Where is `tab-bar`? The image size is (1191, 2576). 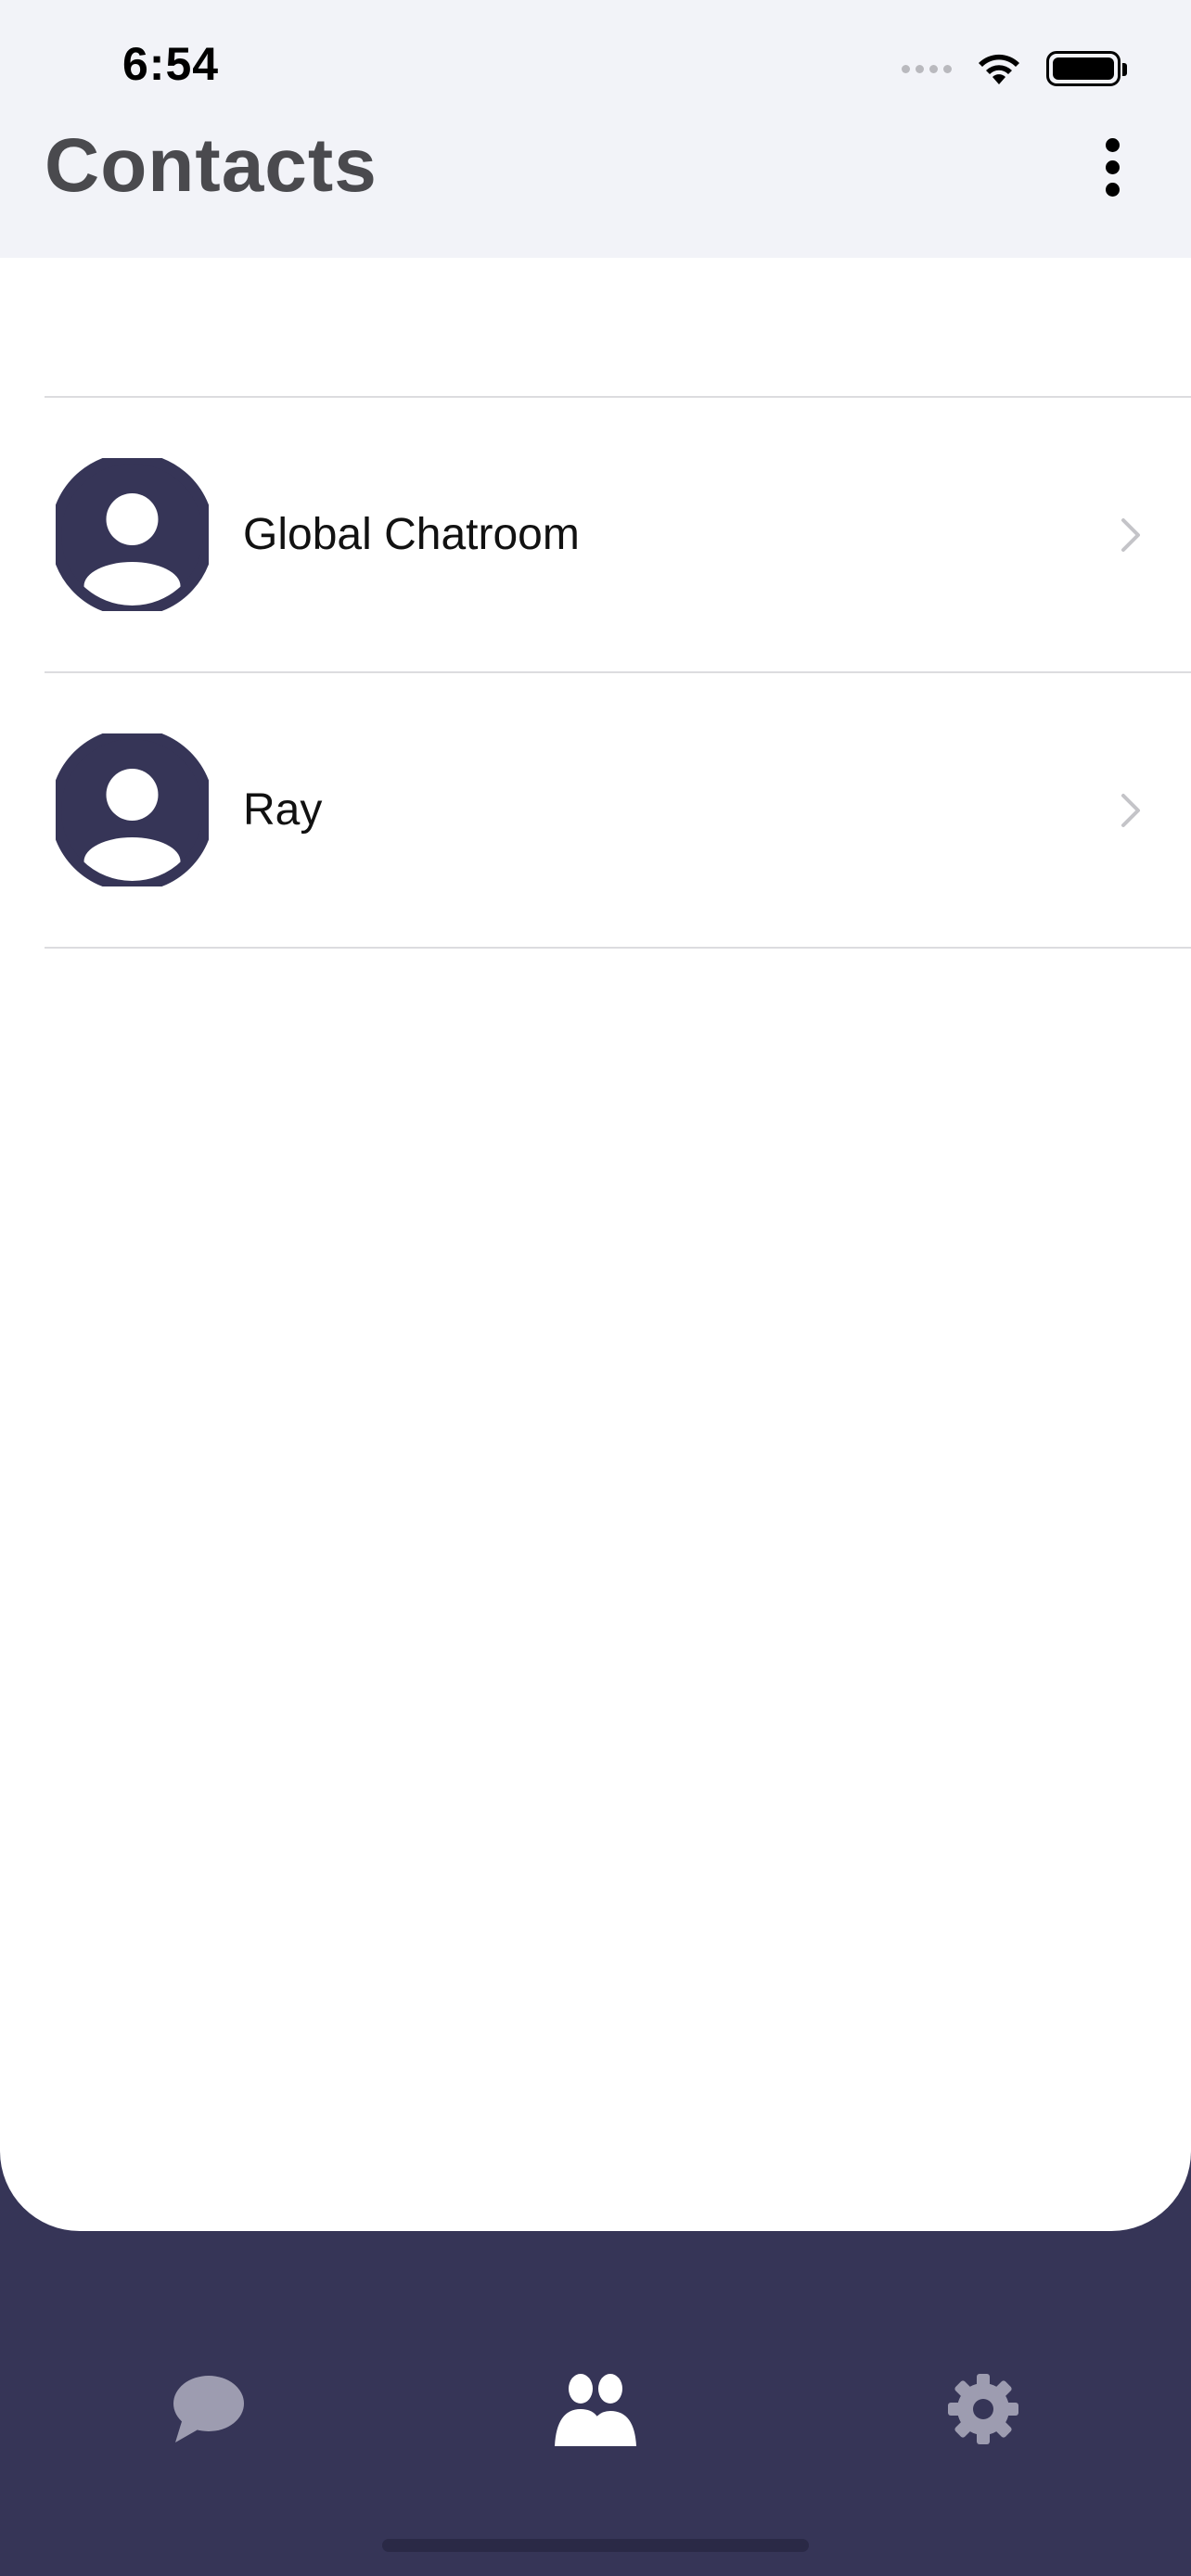
tab-bar is located at coordinates (595, 2404).